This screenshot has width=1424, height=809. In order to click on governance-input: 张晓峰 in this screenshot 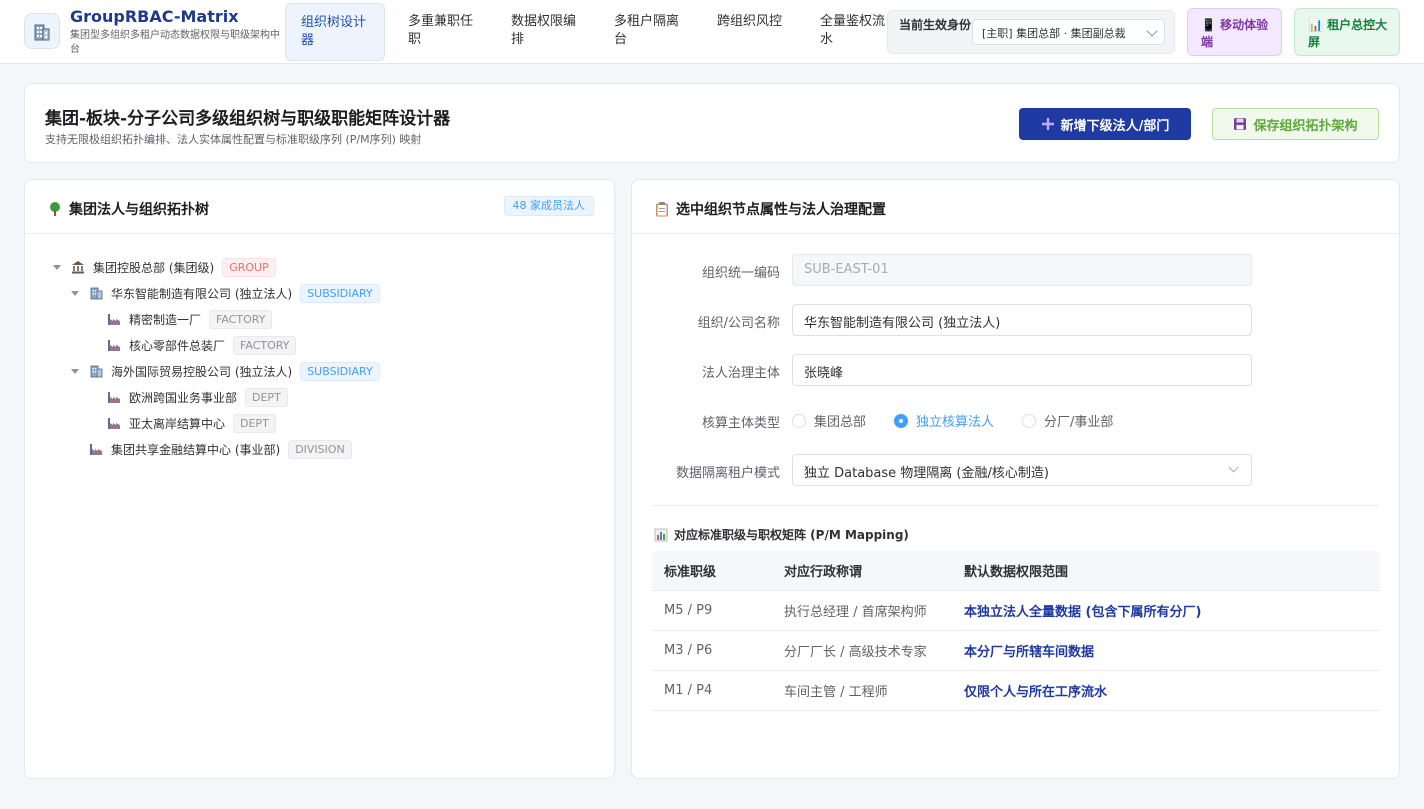, I will do `click(1022, 370)`.